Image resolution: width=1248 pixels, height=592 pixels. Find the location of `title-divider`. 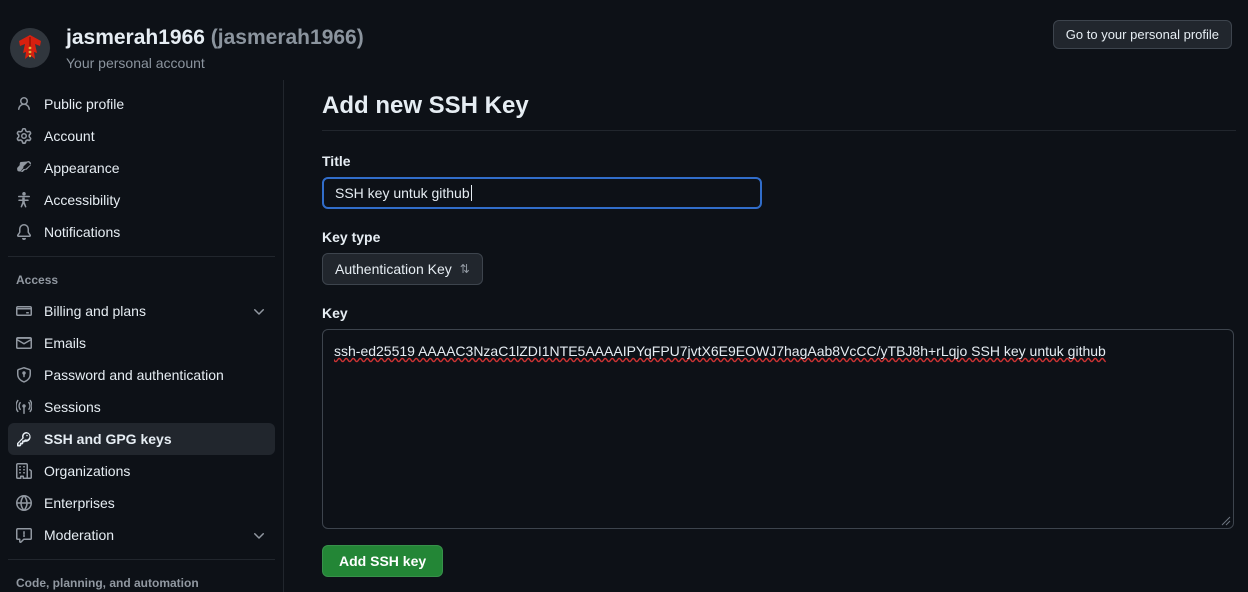

title-divider is located at coordinates (779, 130).